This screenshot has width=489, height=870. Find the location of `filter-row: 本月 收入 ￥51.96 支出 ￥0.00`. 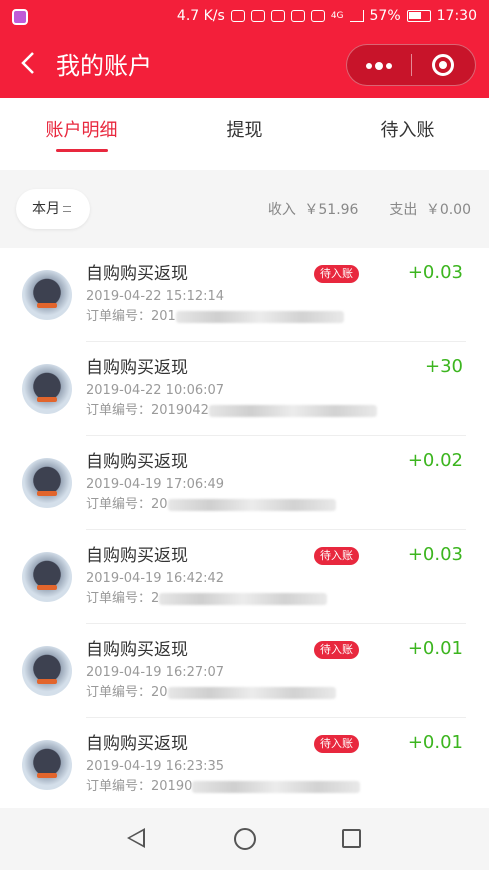

filter-row: 本月 收入 ￥51.96 支出 ￥0.00 is located at coordinates (244, 209).